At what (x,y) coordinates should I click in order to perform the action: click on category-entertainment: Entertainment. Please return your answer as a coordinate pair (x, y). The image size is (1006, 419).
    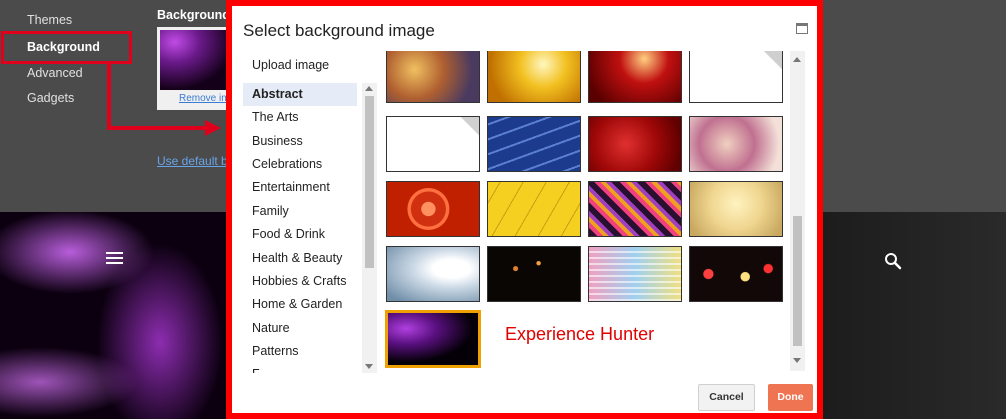
    Looking at the image, I should click on (300, 187).